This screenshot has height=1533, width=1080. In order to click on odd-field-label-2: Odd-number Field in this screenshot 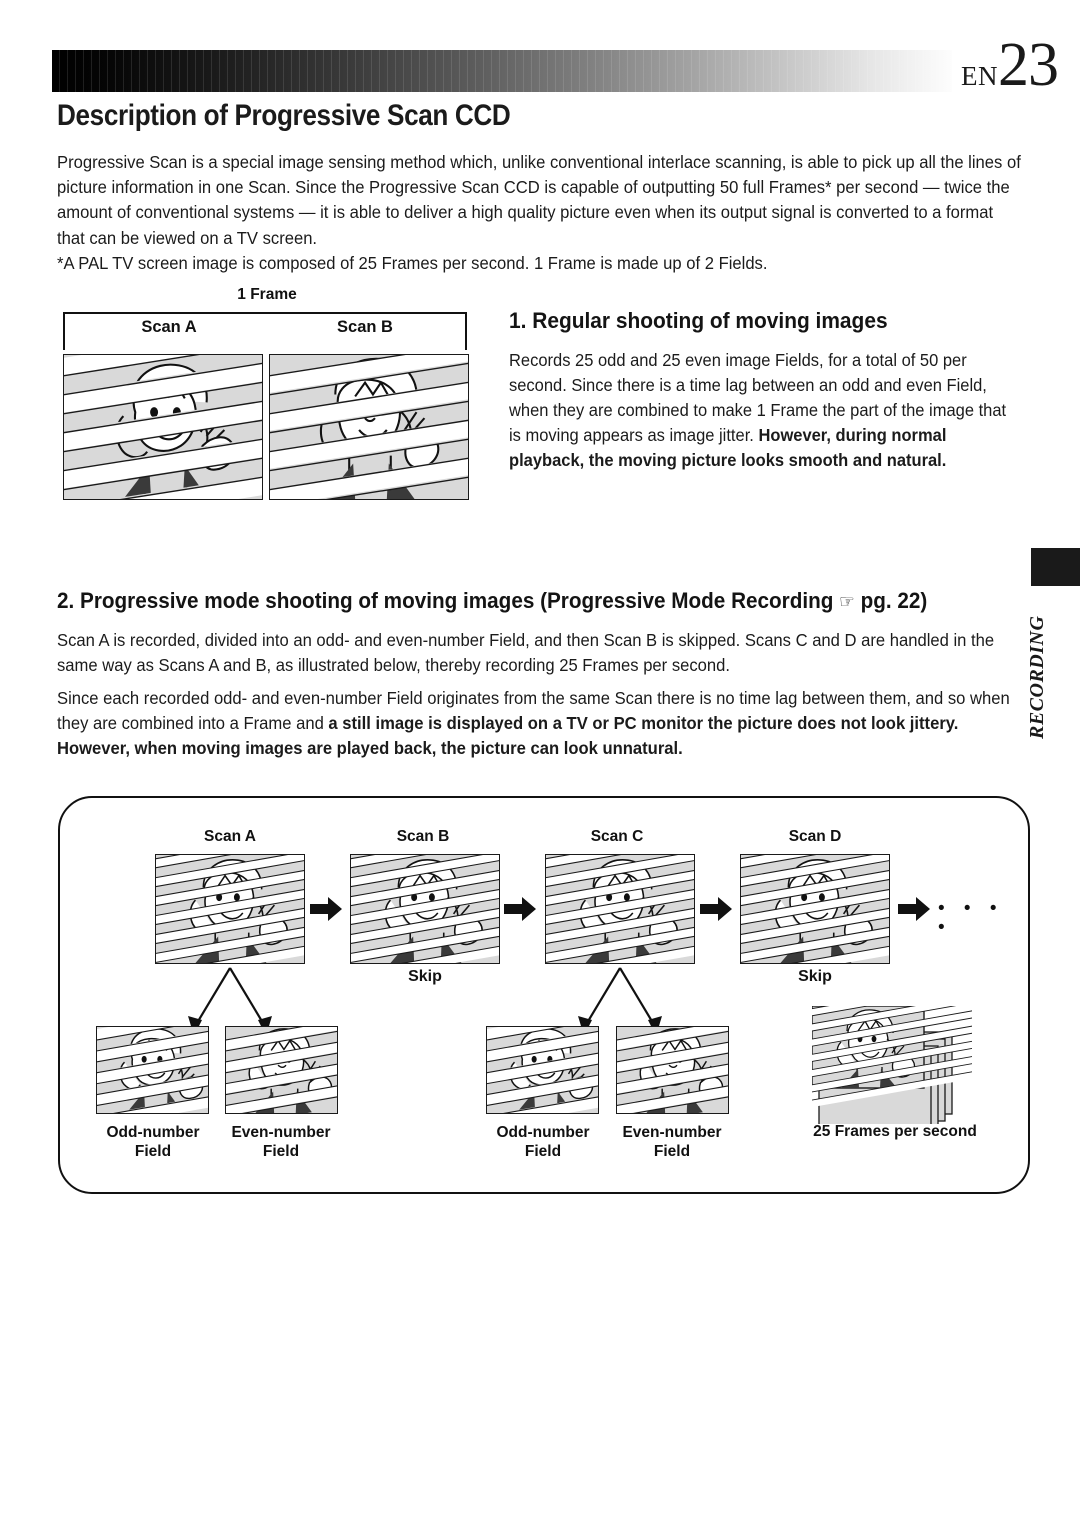, I will do `click(543, 1142)`.